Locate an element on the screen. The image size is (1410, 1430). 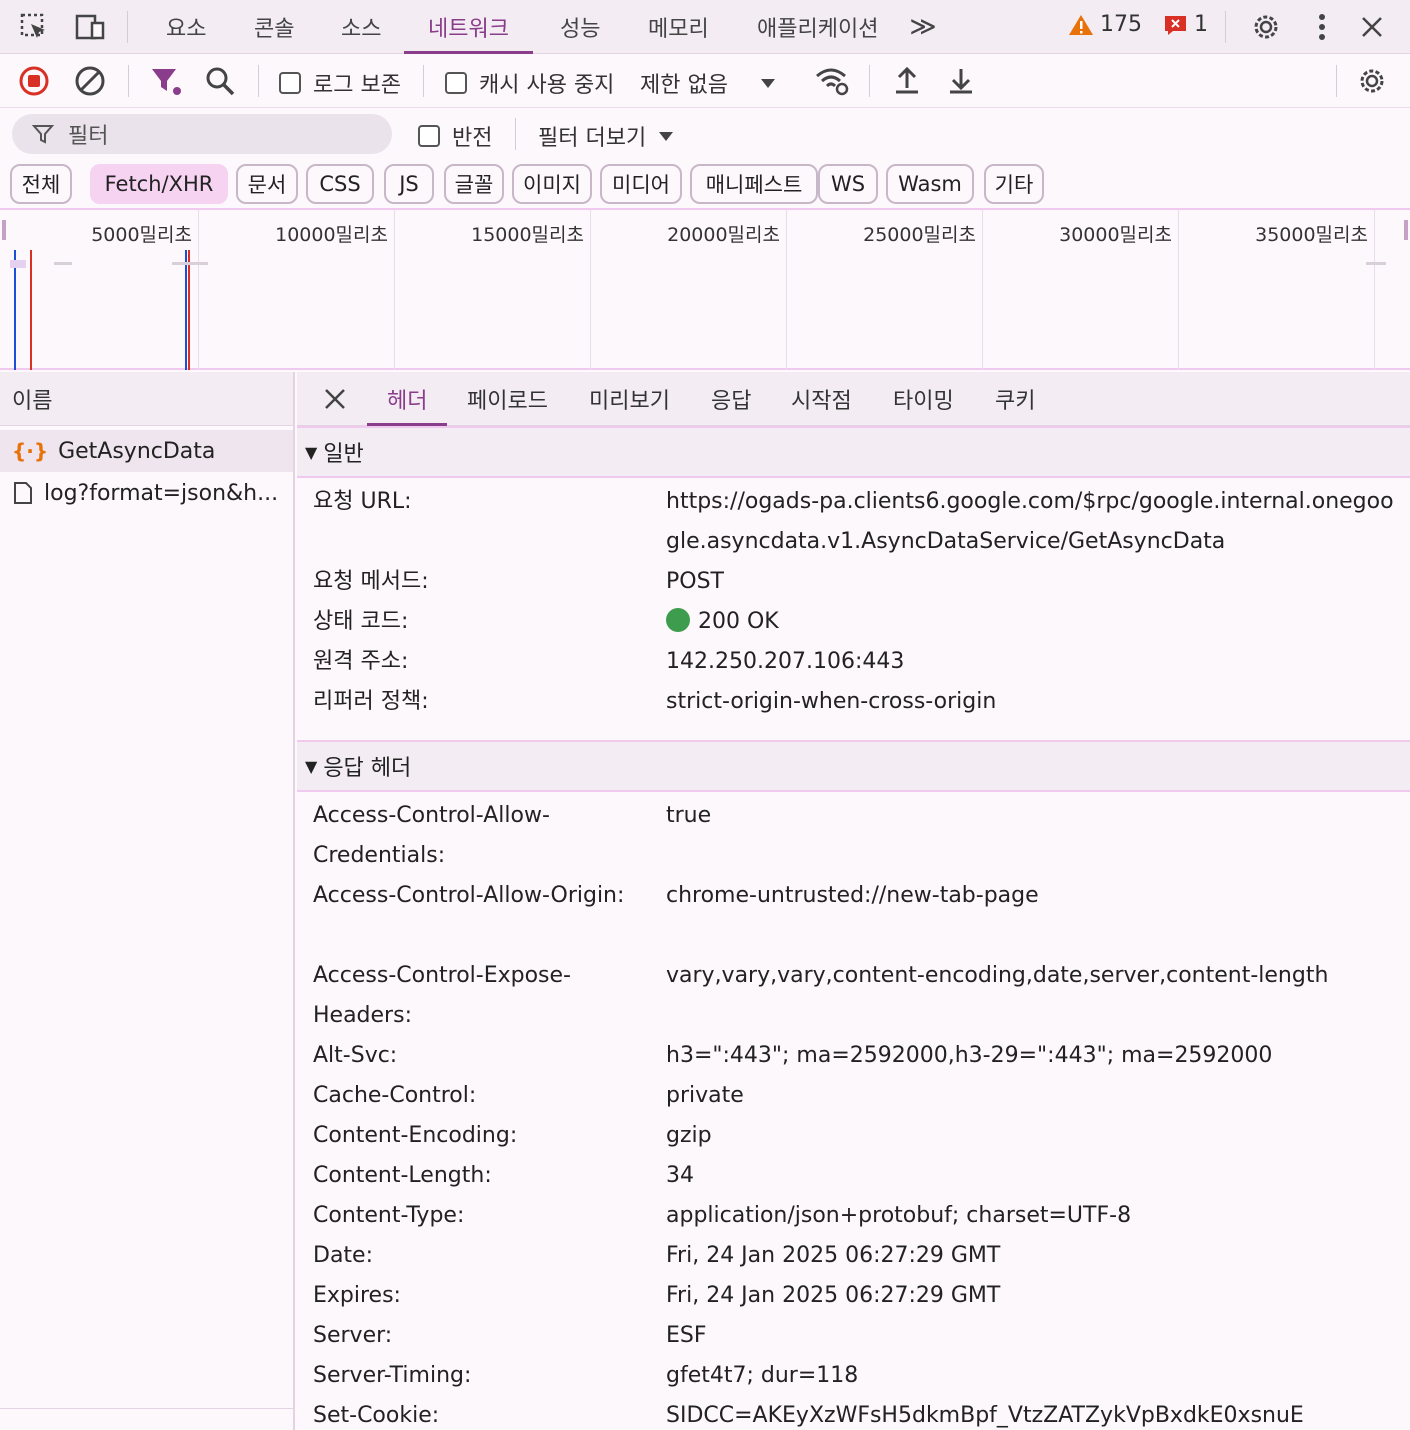
clear-icon is located at coordinates (90, 81).